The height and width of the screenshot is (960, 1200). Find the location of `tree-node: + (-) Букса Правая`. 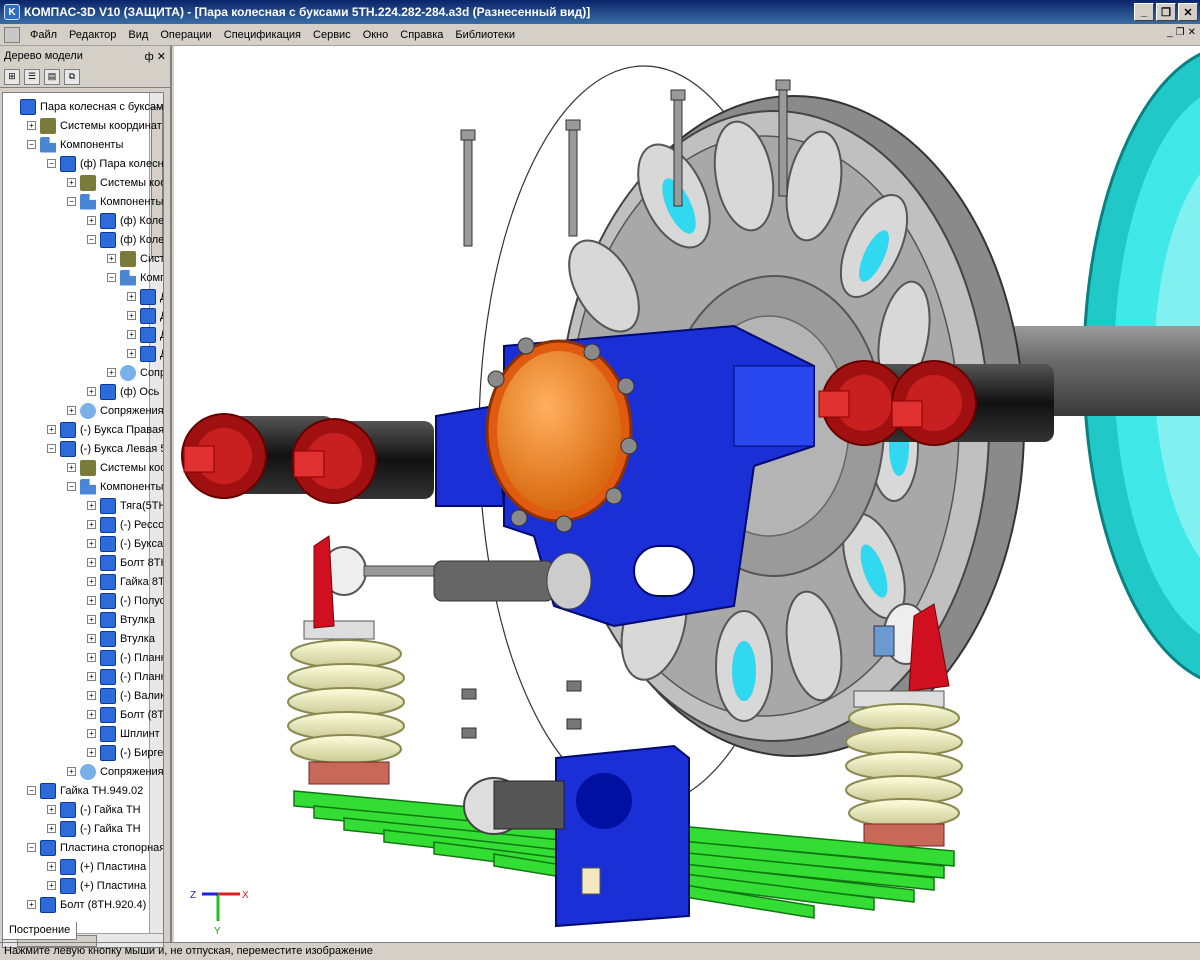

tree-node: + (-) Букса Правая is located at coordinates (105, 429).